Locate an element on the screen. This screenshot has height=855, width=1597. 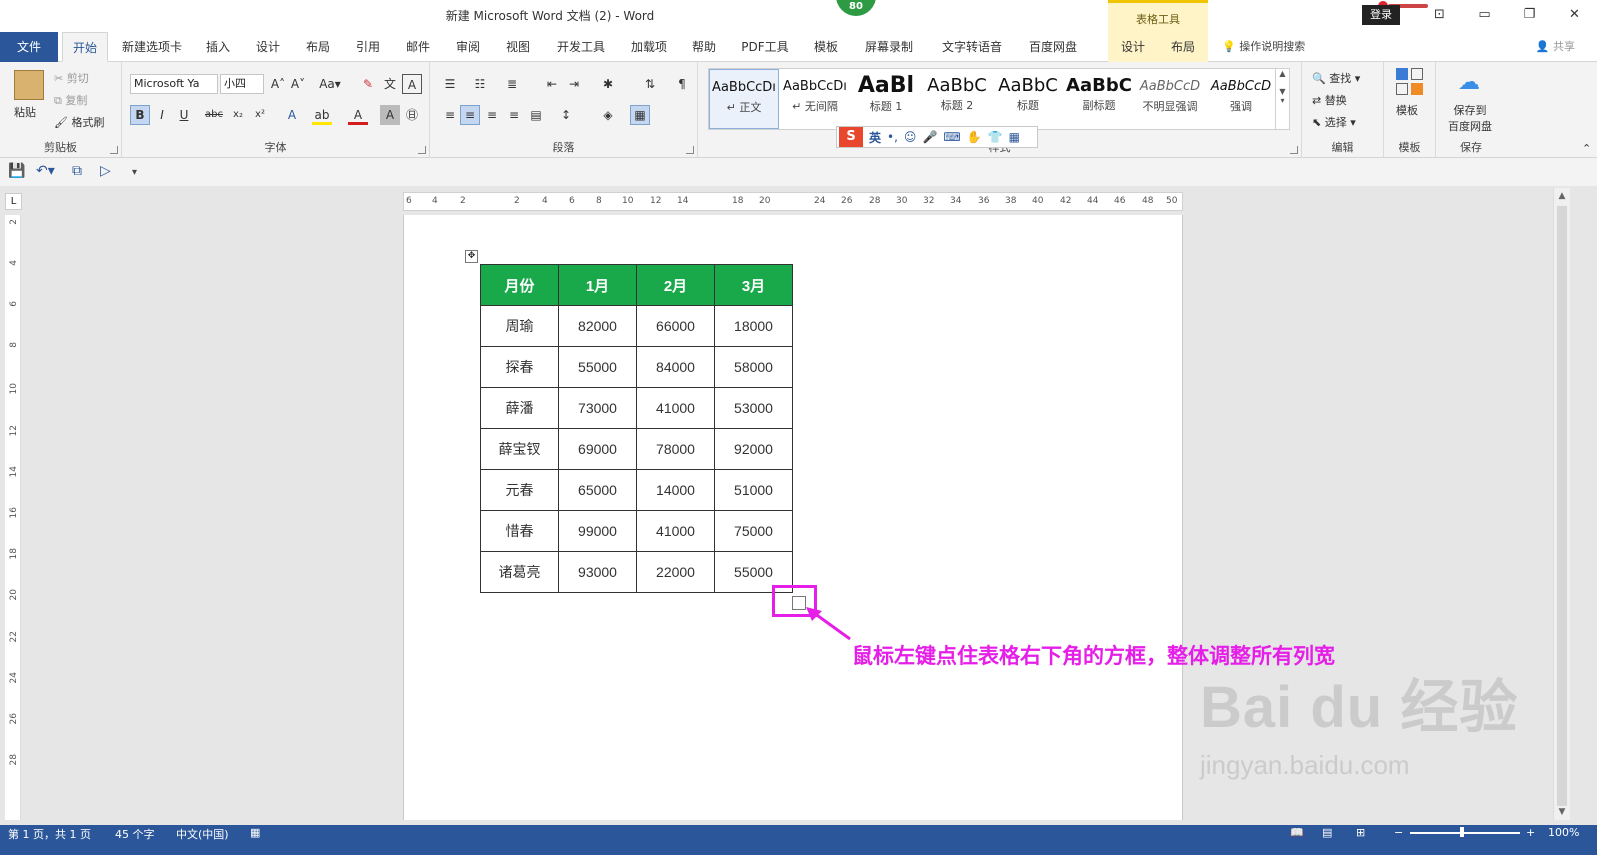
table-cell: 元春 is located at coordinates (519, 490).